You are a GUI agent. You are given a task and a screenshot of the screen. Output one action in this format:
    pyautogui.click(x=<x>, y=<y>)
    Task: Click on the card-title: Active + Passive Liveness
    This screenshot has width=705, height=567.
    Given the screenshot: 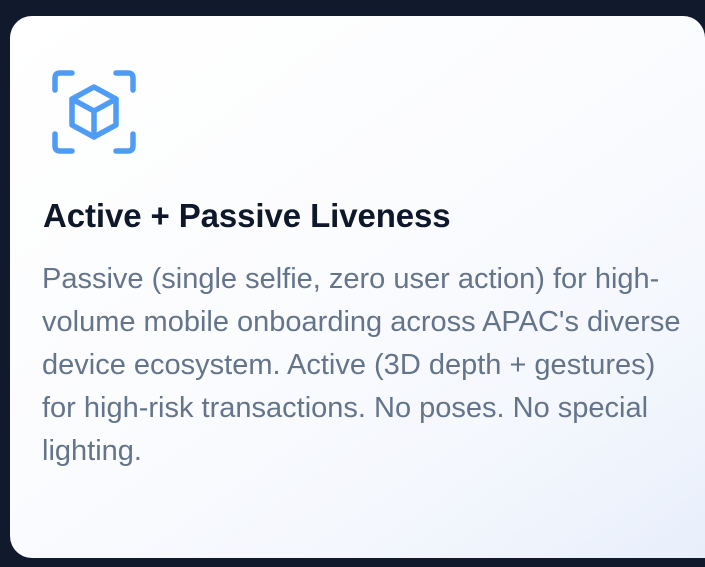 What is the action you would take?
    pyautogui.click(x=247, y=215)
    